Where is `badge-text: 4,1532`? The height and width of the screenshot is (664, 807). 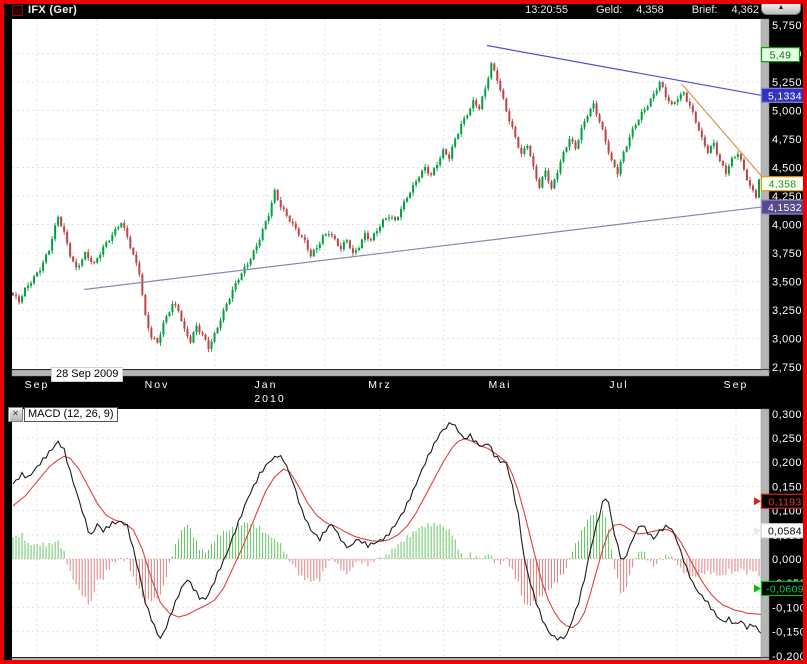
badge-text: 4,1532 is located at coordinates (785, 208).